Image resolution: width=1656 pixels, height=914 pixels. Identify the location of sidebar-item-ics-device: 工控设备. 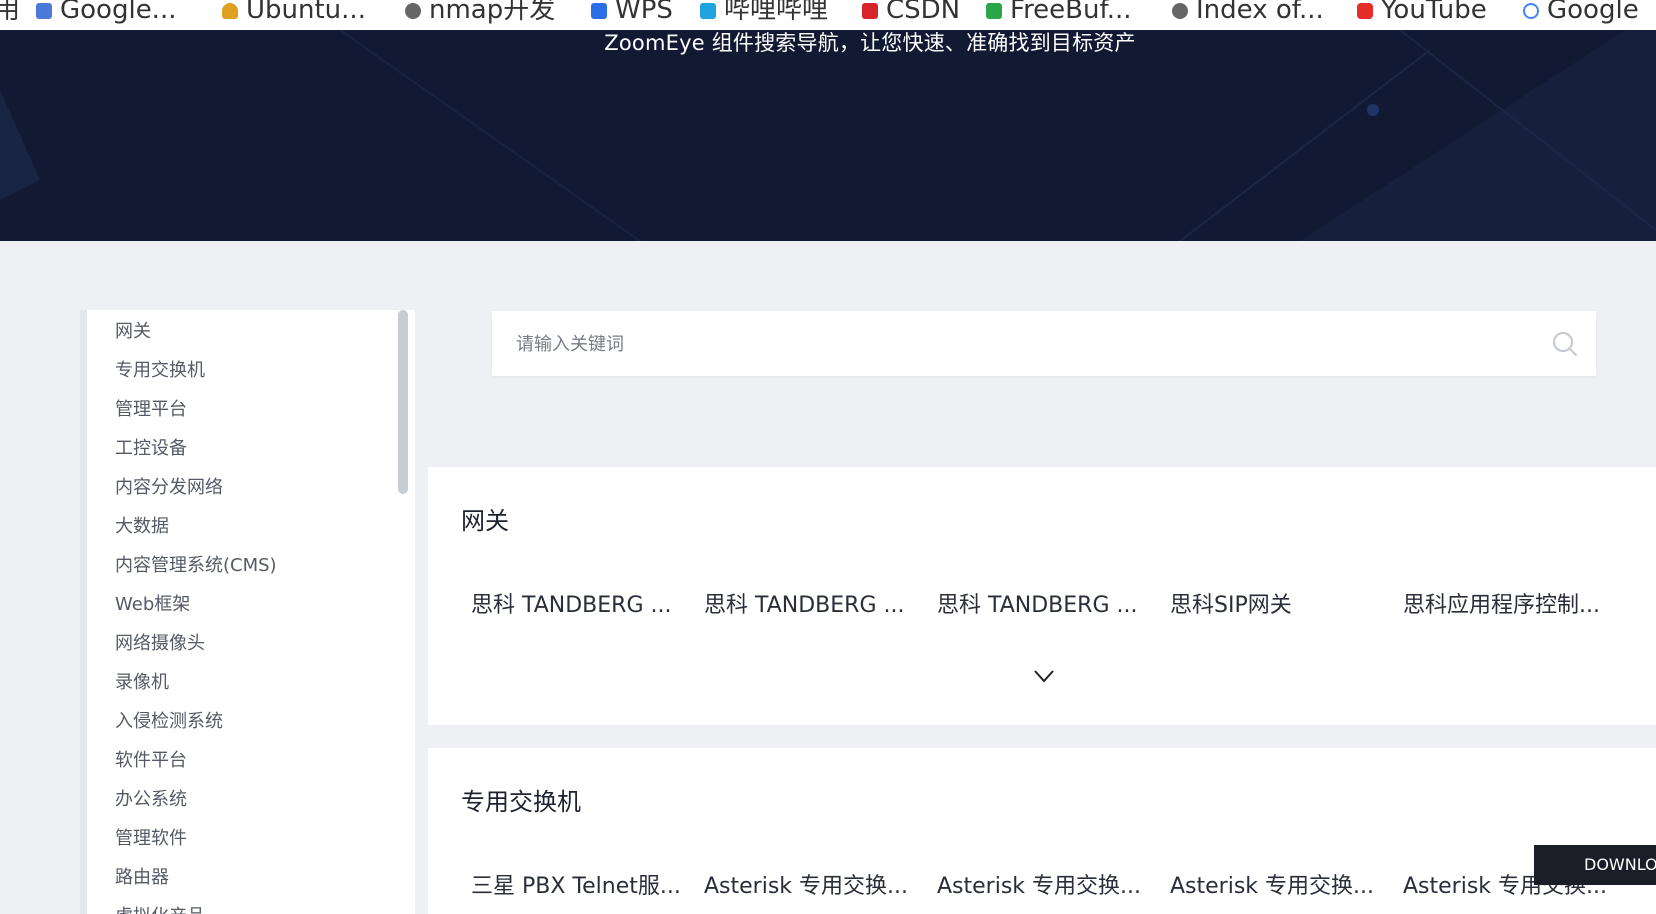
(151, 447).